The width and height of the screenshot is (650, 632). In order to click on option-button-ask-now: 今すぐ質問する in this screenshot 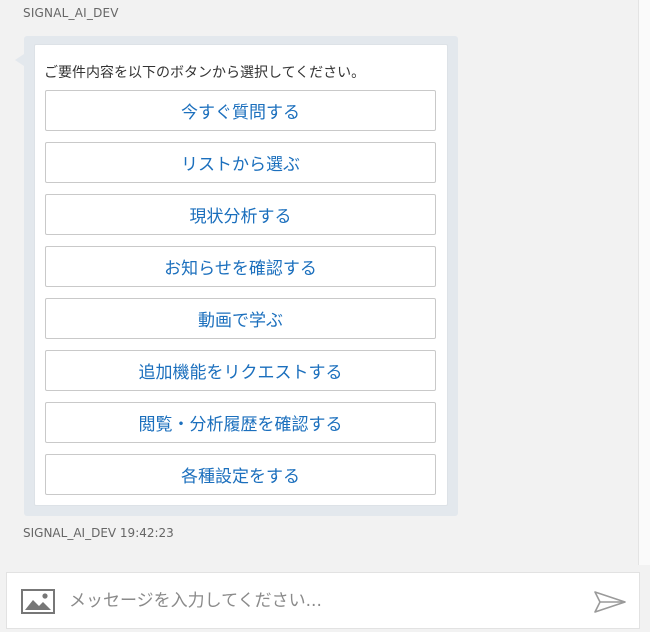, I will do `click(240, 110)`.